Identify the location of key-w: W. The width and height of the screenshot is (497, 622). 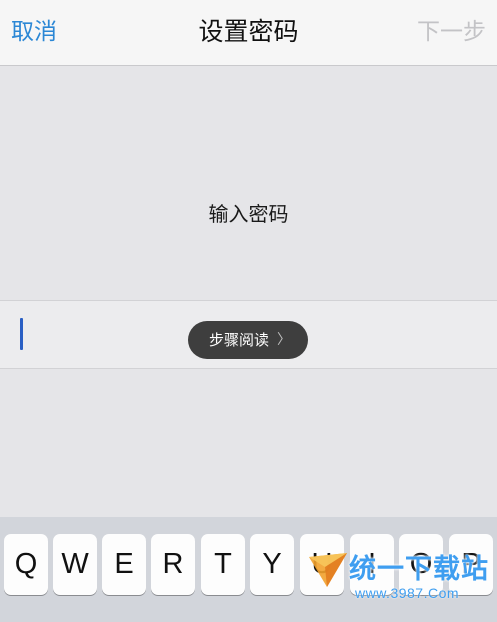
(75, 564).